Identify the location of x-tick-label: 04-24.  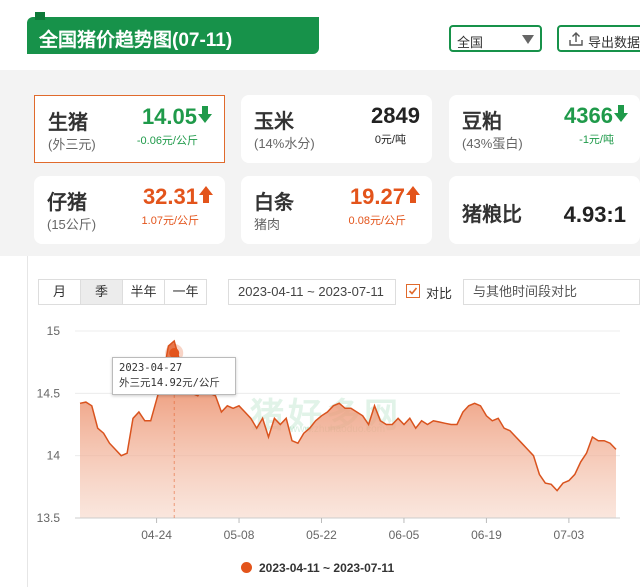
(156, 535).